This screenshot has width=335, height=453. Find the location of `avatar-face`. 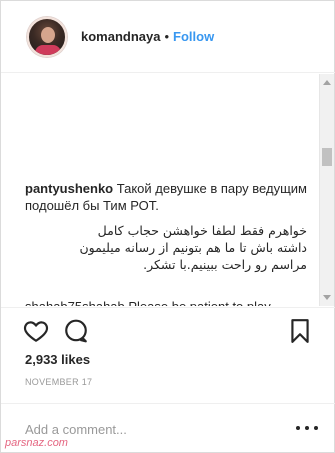

avatar-face is located at coordinates (48, 34).